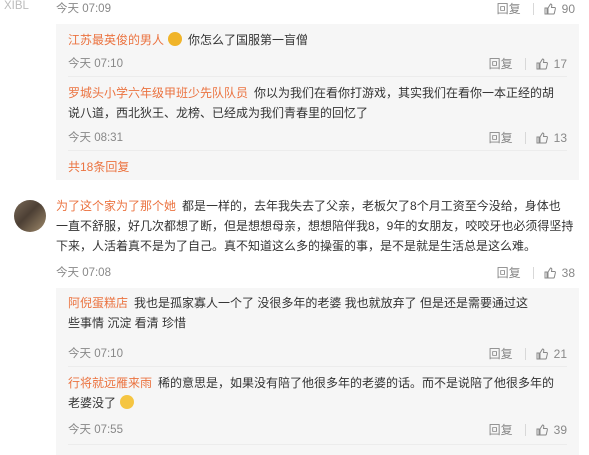 This screenshot has height=455, width=589. What do you see at coordinates (371, 206) in the screenshot?
I see `comment-text-line: 都是一样的，去年我失去了父亲，老板欠了8个月工资至今没给，身体也` at bounding box center [371, 206].